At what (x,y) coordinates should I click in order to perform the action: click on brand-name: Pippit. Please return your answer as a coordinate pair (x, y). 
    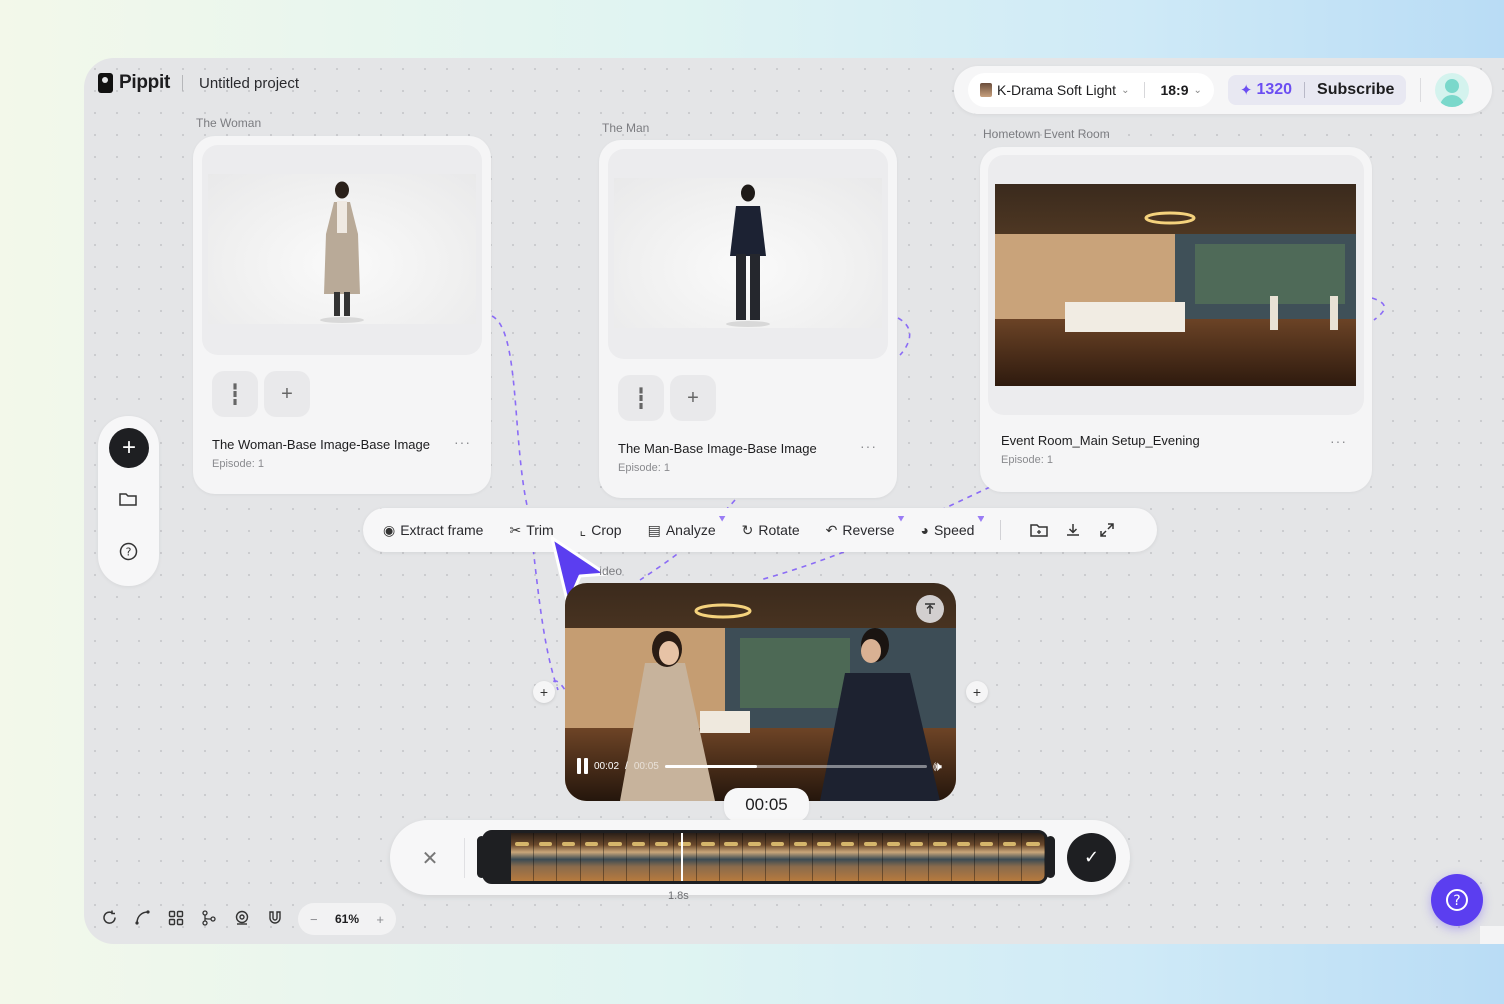
    Looking at the image, I should click on (144, 82).